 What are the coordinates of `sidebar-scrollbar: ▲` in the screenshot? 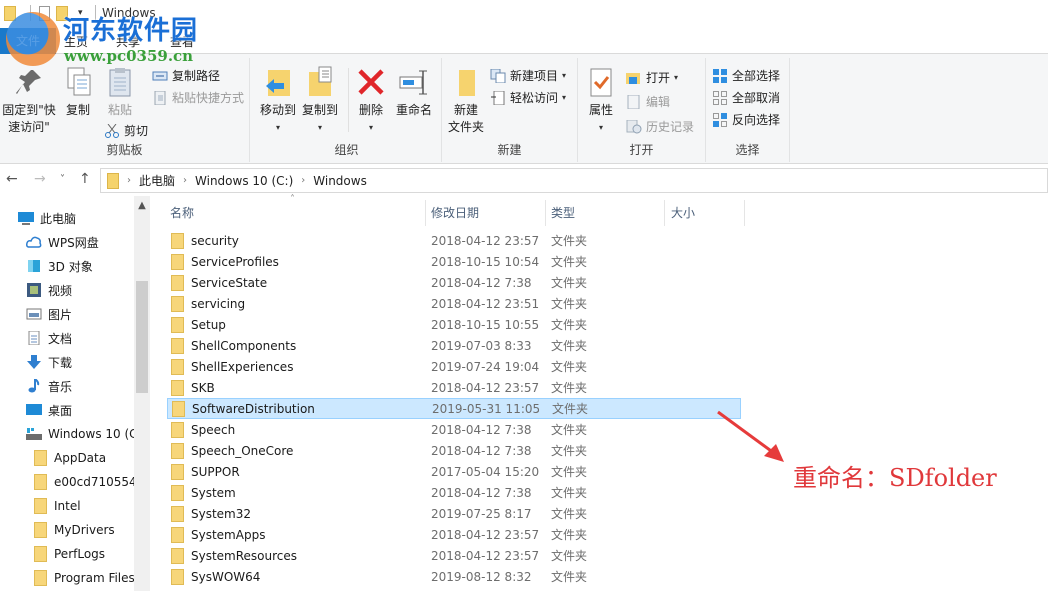 It's located at (142, 393).